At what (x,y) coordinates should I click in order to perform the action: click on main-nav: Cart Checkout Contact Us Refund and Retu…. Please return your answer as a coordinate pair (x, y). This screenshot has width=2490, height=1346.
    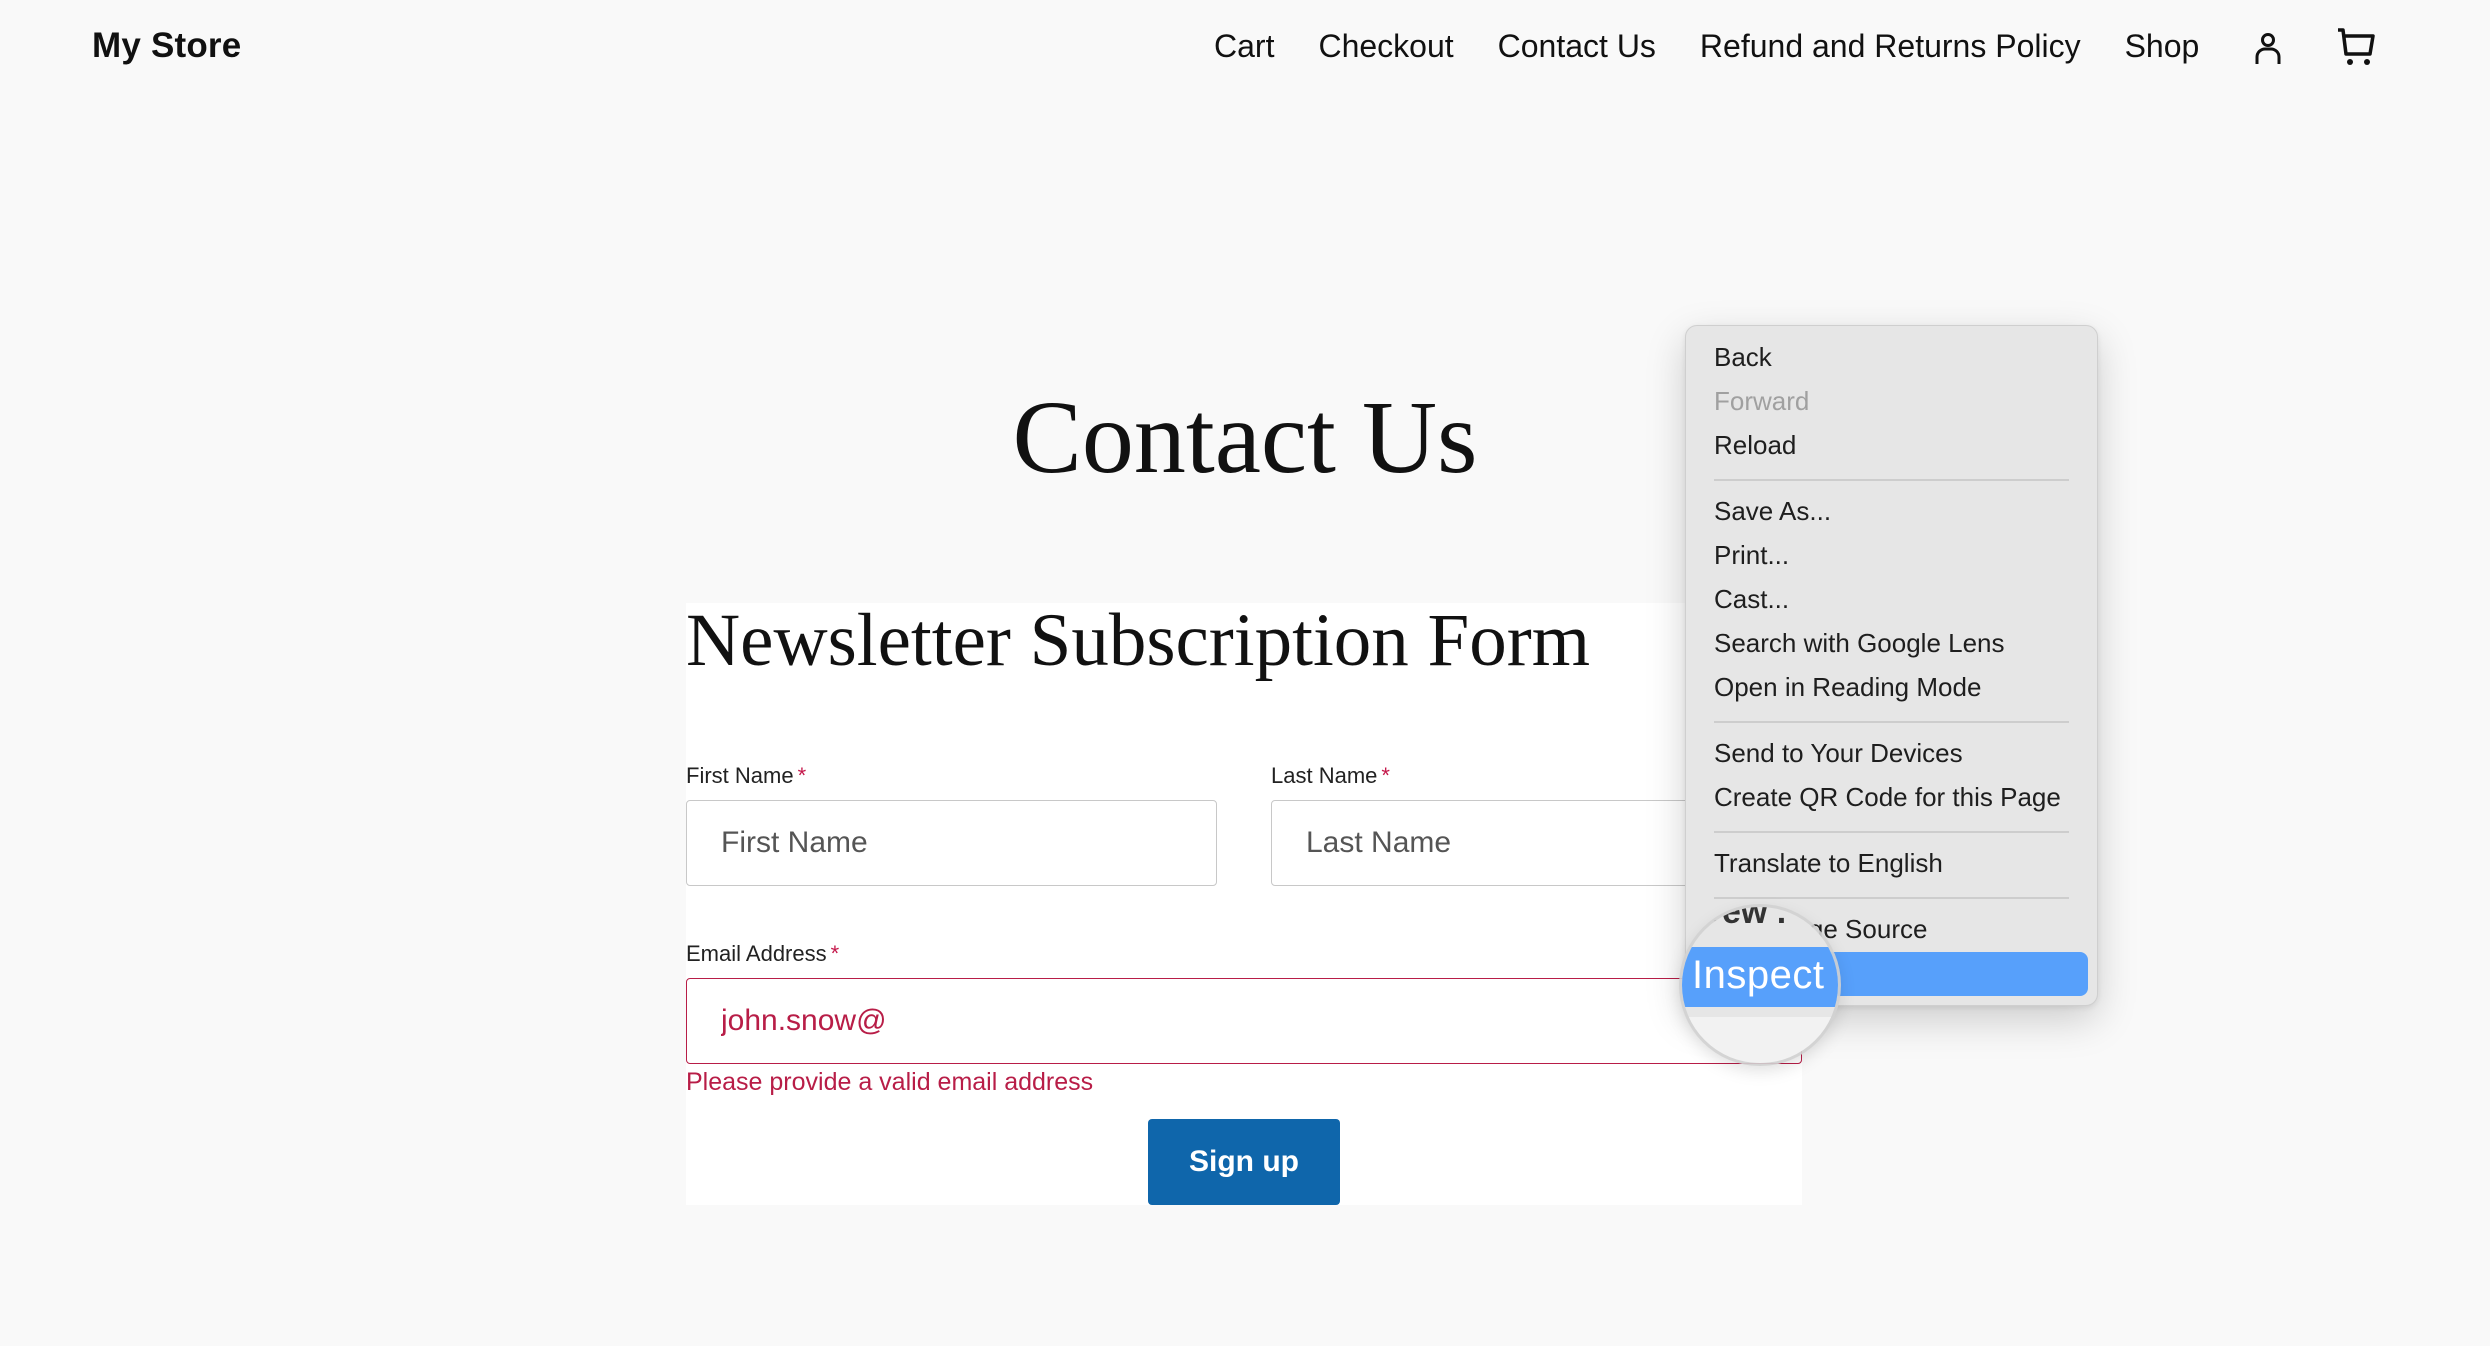
    Looking at the image, I should click on (1794, 46).